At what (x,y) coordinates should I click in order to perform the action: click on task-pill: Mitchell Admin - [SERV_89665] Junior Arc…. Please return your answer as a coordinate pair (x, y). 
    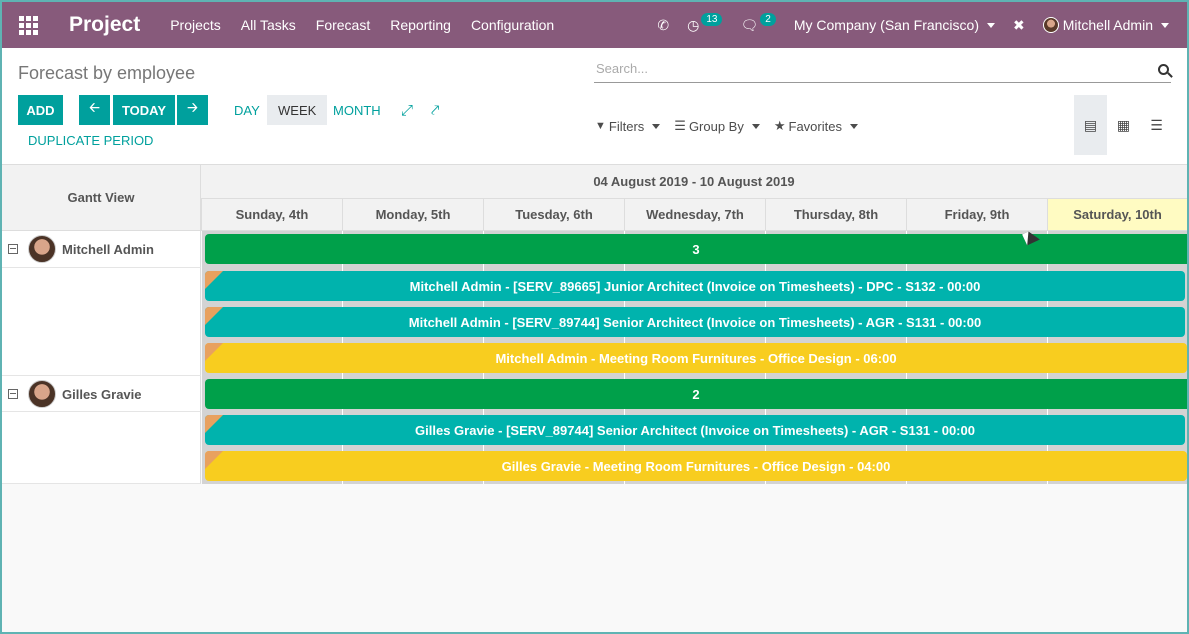
    Looking at the image, I should click on (695, 286).